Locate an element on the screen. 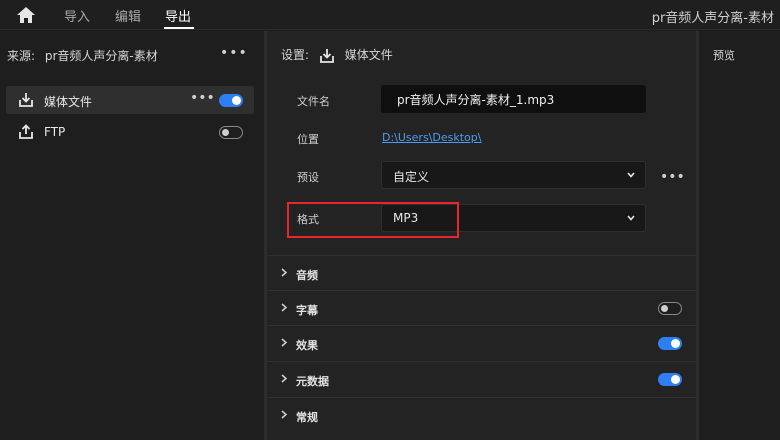 The width and height of the screenshot is (780, 440). source-more-icon: ••• is located at coordinates (234, 53).